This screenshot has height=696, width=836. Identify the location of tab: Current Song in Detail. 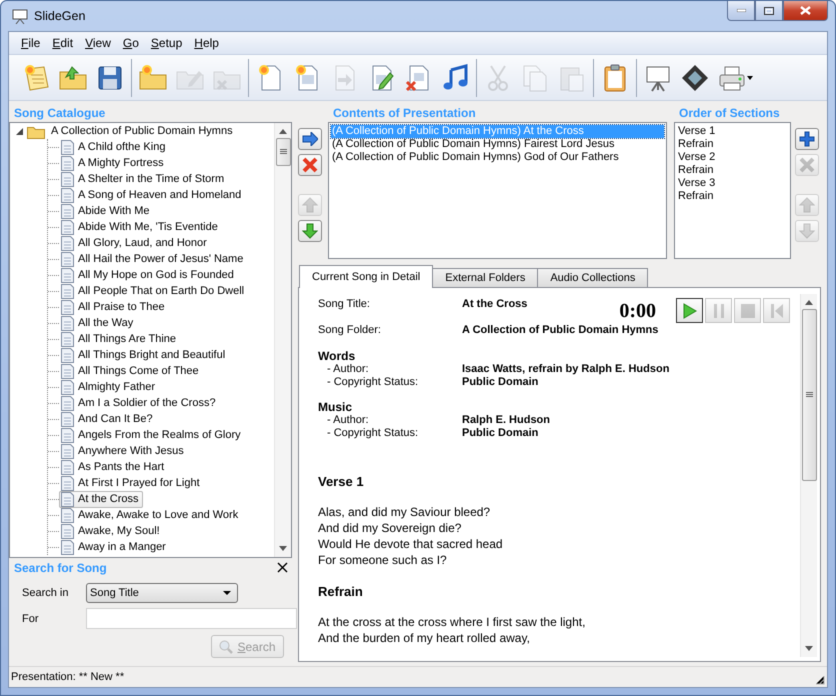
(366, 276).